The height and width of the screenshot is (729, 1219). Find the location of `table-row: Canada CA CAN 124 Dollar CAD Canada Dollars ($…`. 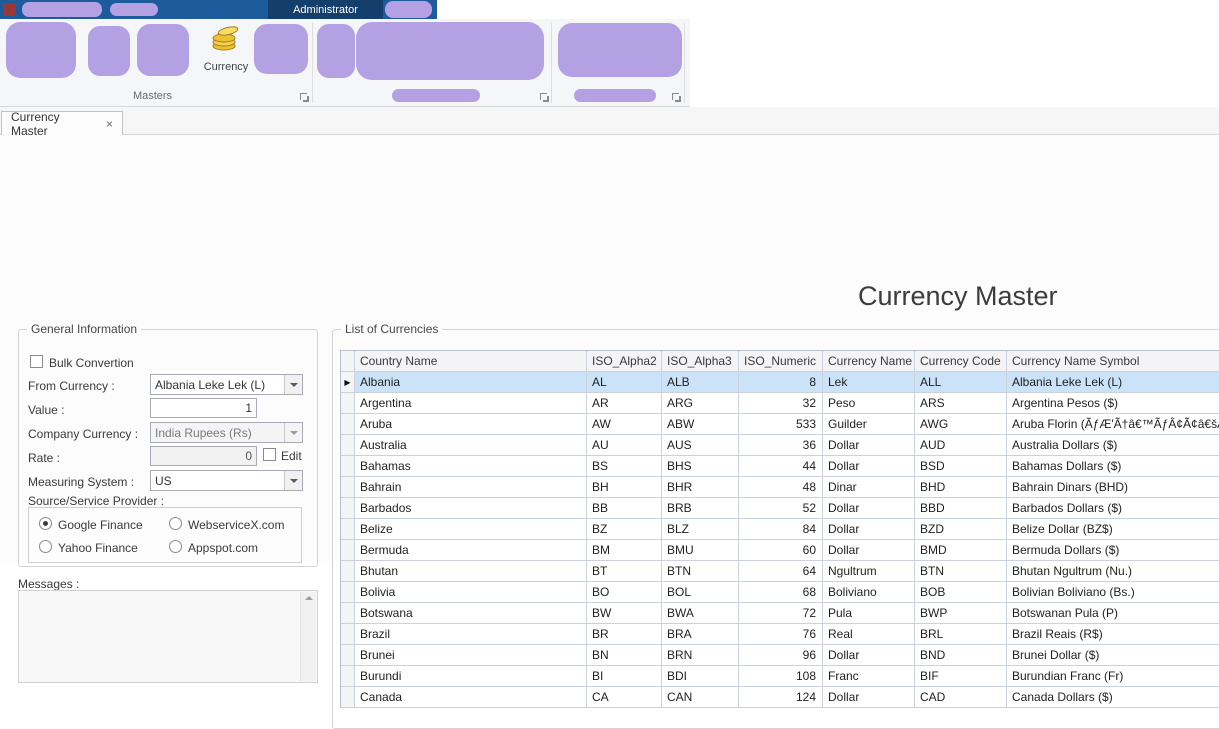

table-row: Canada CA CAN 124 Dollar CAD Canada Dollars ($… is located at coordinates (780, 697).